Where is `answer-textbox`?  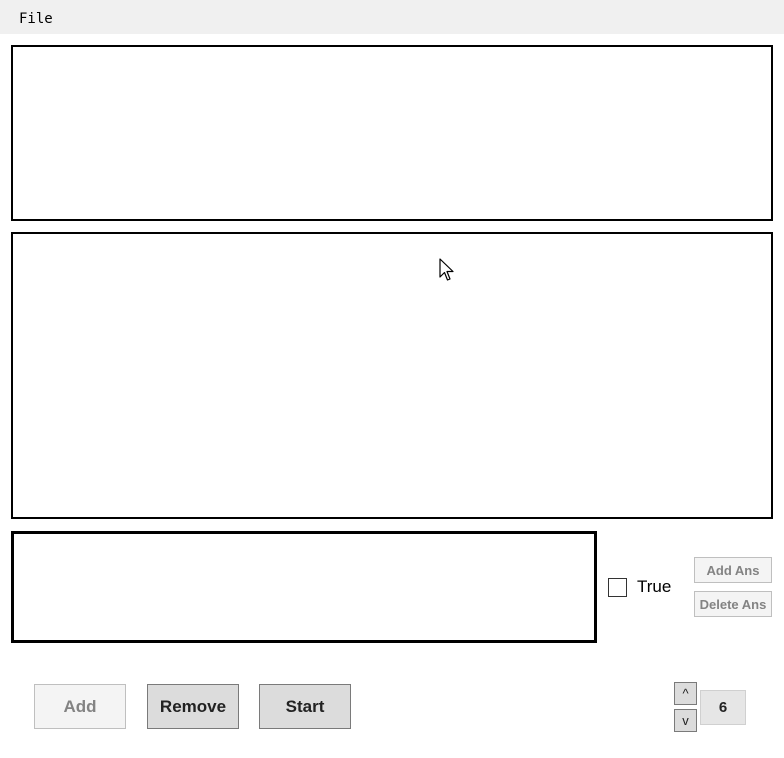 answer-textbox is located at coordinates (304, 587).